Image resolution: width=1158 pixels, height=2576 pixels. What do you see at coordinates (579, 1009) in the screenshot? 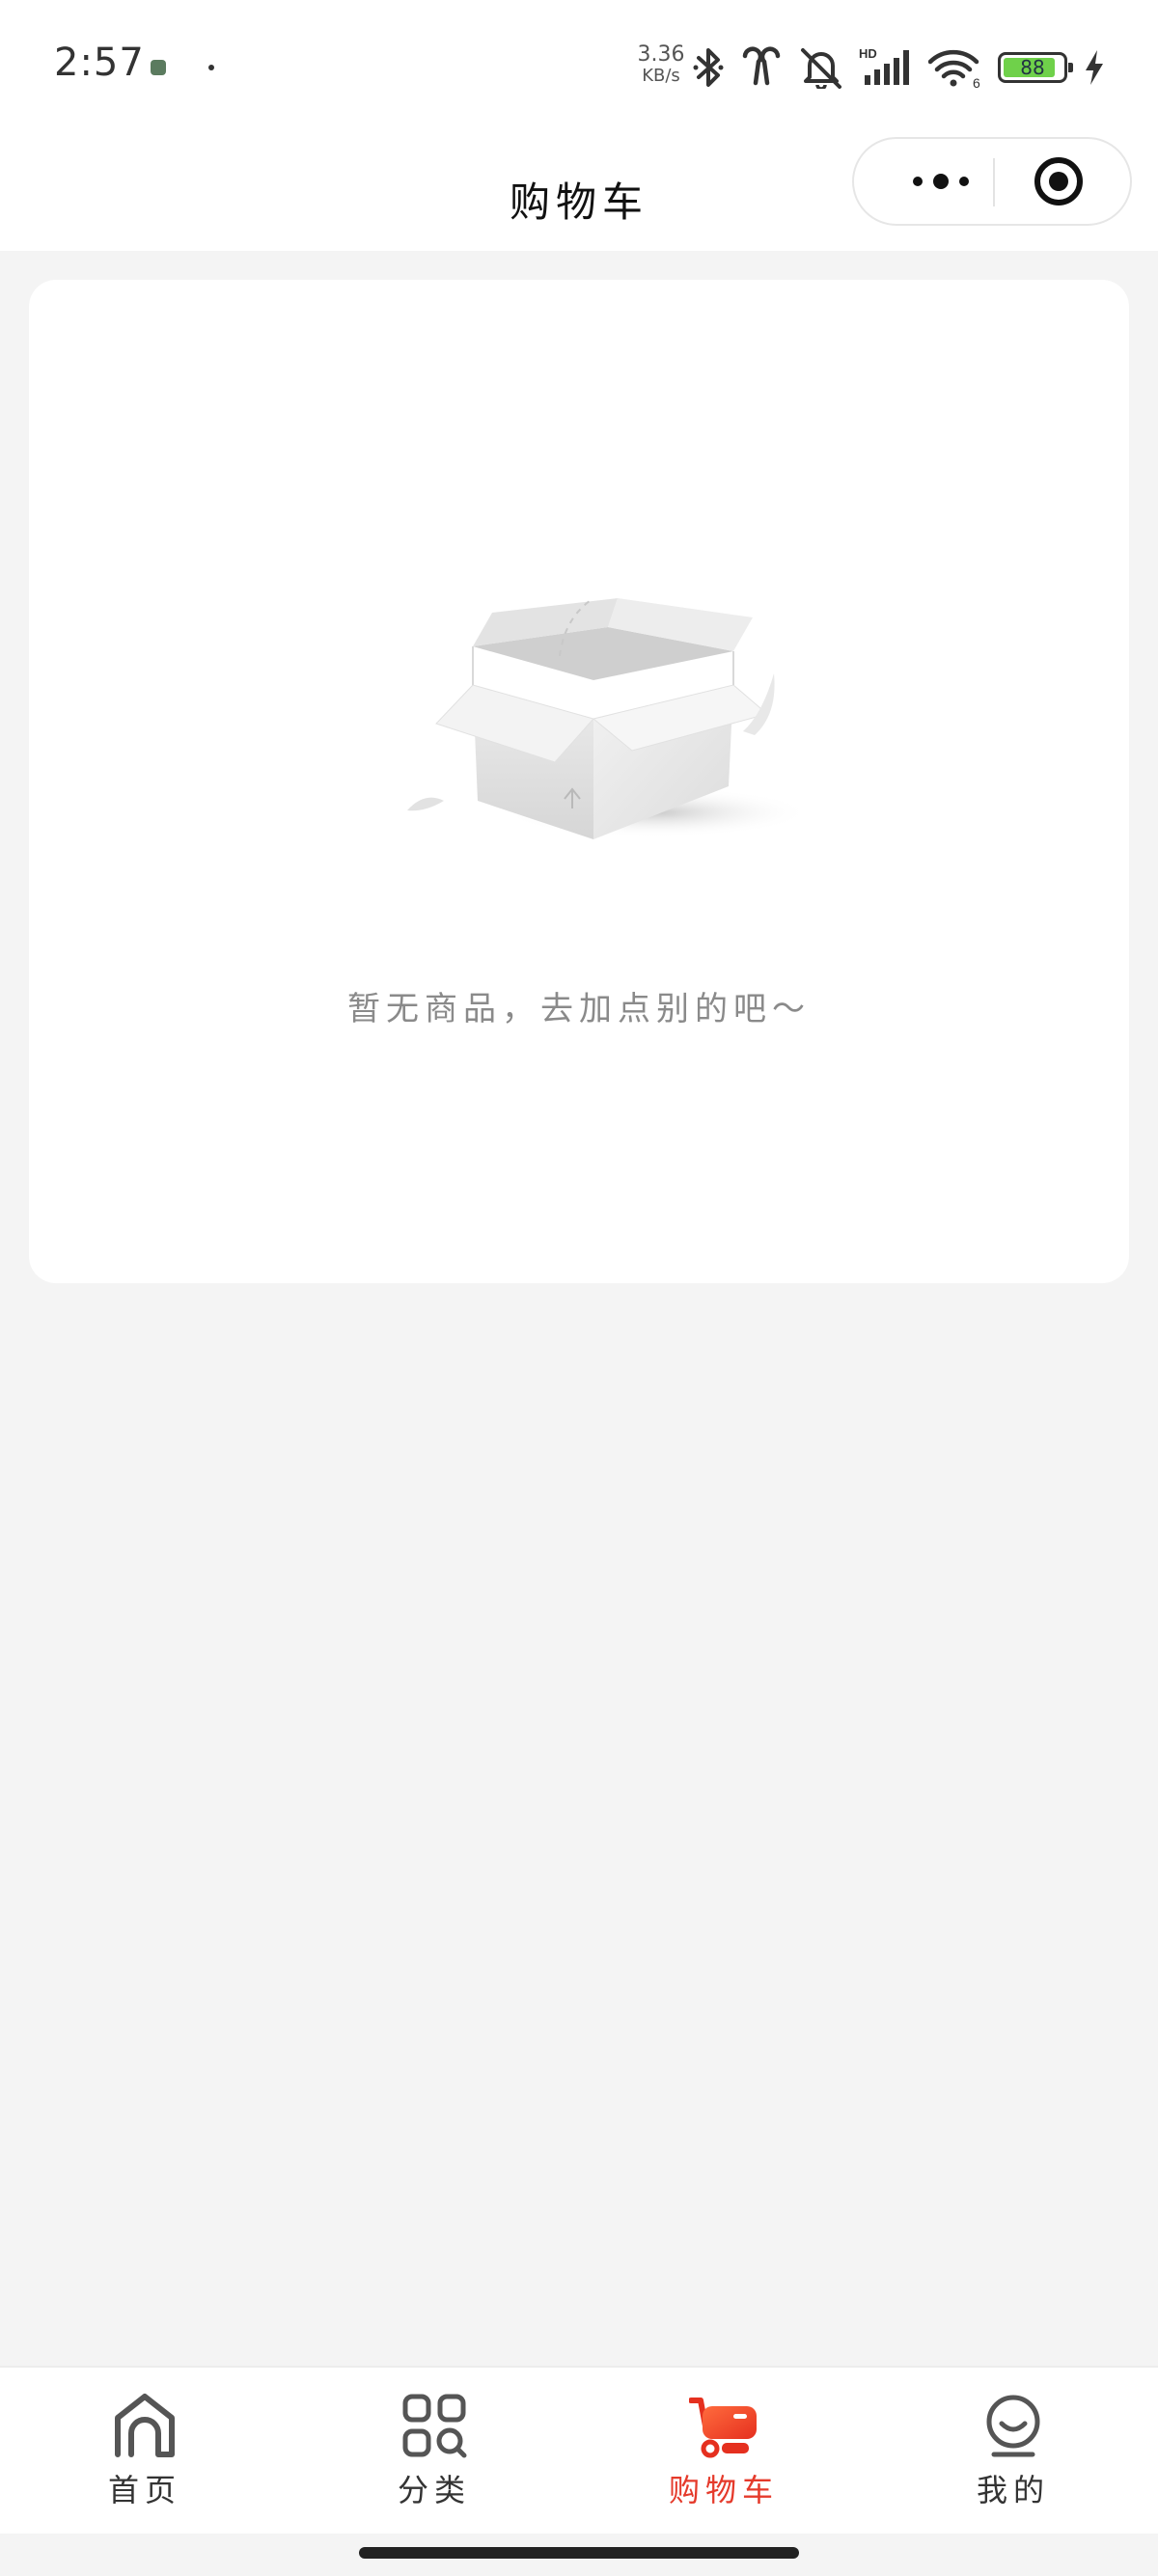
I see `empty-cart-message: 暂无商品，去加点别的吧～` at bounding box center [579, 1009].